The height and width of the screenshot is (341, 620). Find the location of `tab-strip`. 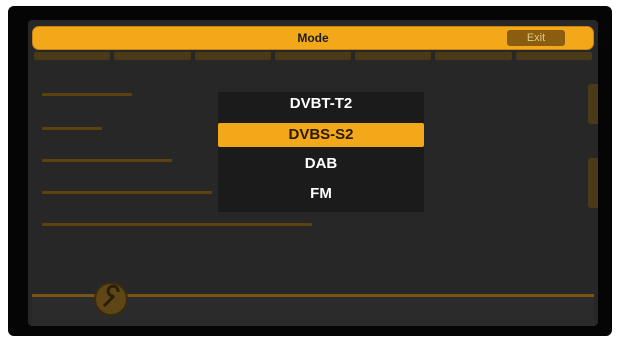

tab-strip is located at coordinates (313, 56).